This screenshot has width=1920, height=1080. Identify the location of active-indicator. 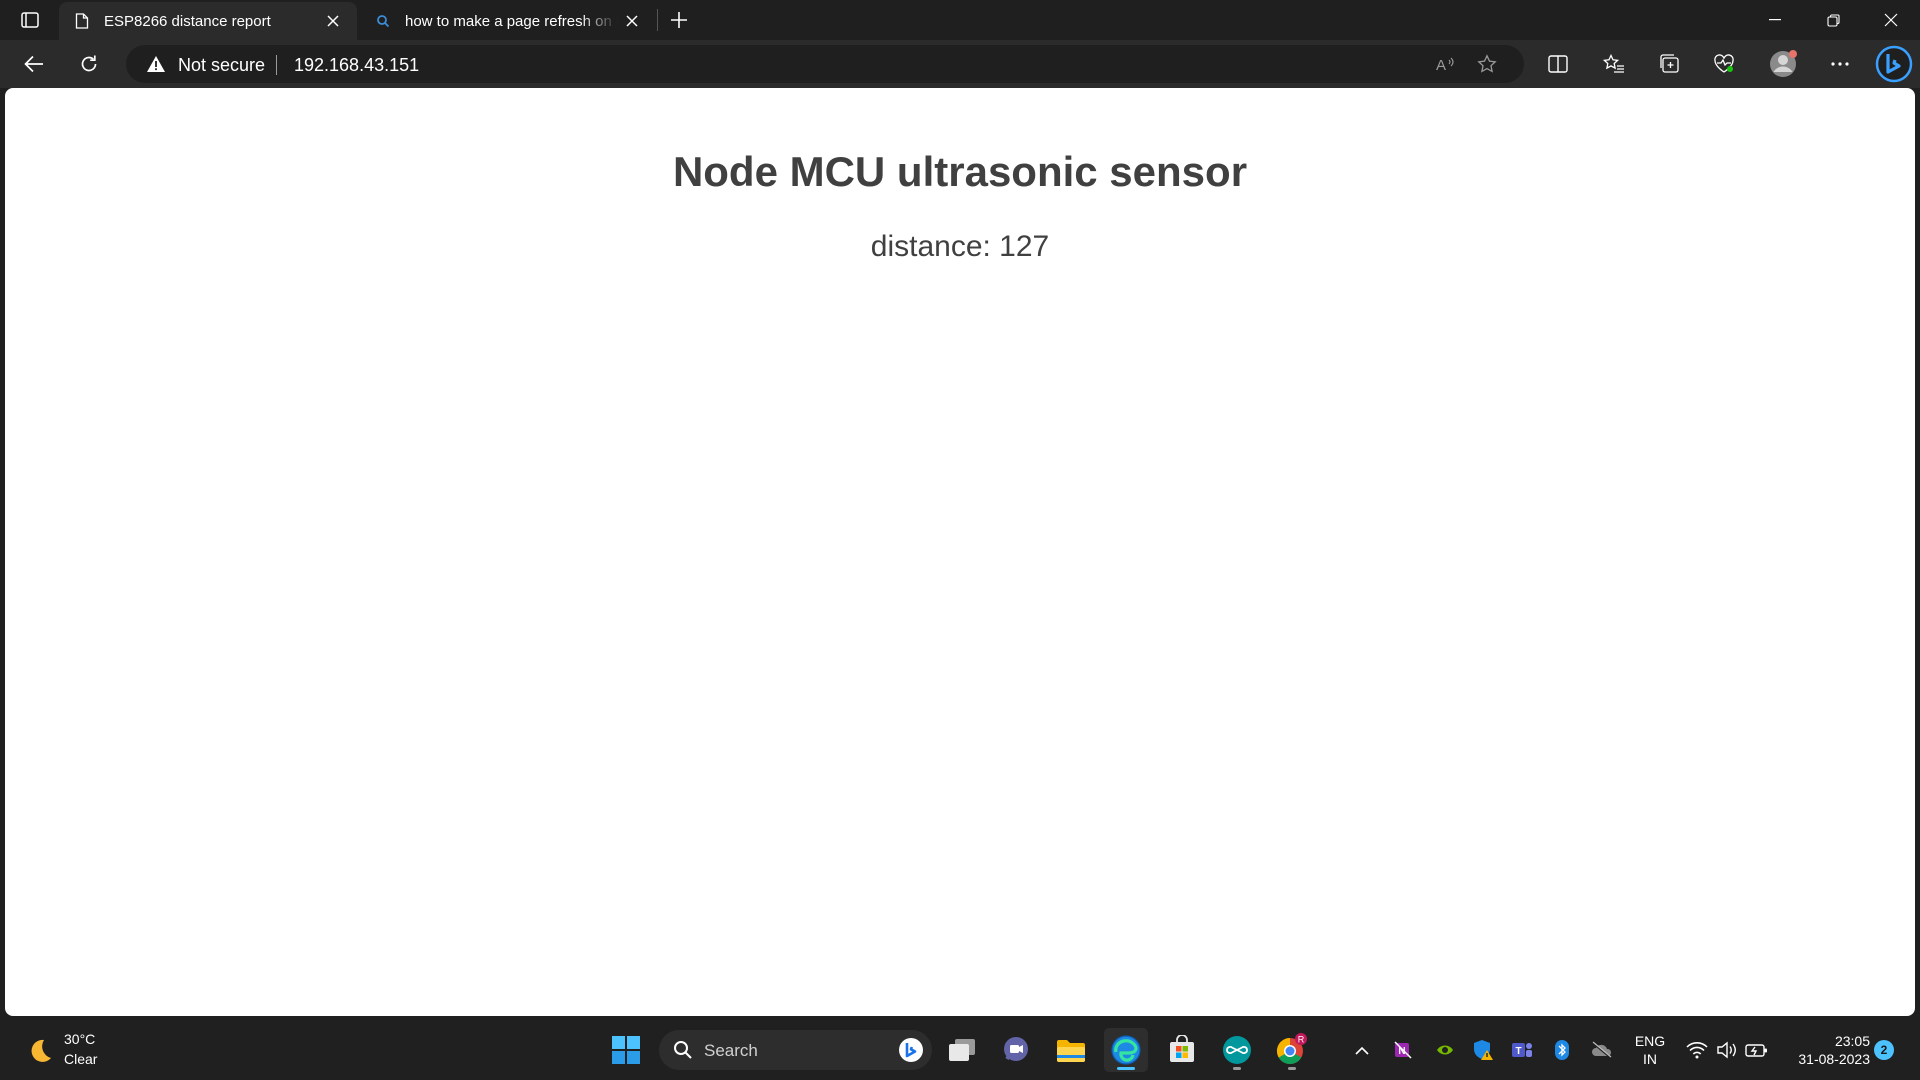
(1126, 1068).